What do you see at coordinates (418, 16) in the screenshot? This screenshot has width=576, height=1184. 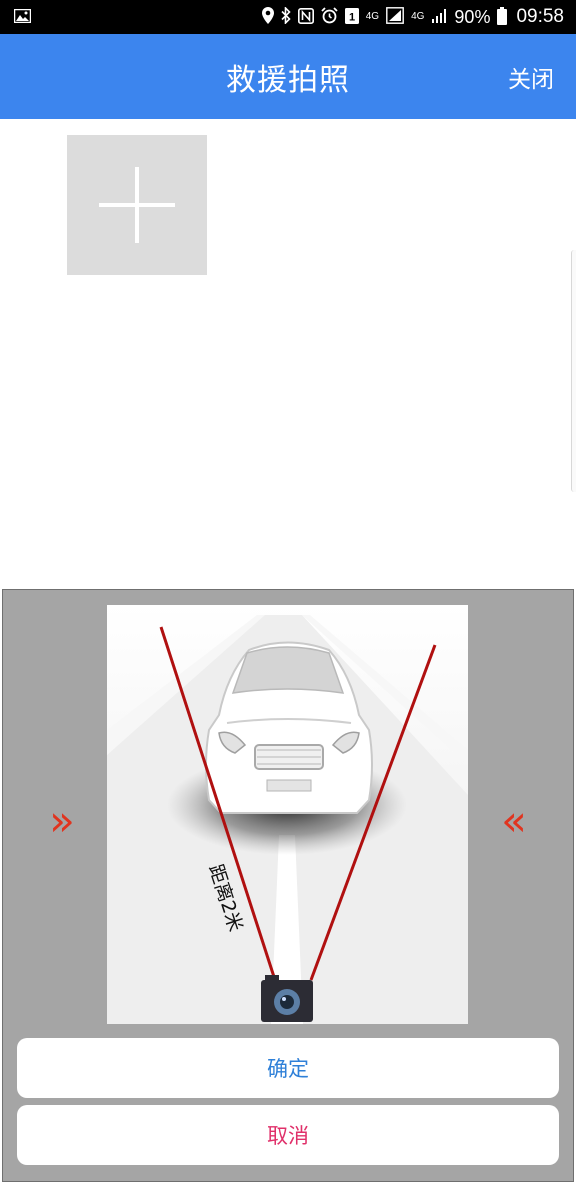 I see `network-type-2: 4G` at bounding box center [418, 16].